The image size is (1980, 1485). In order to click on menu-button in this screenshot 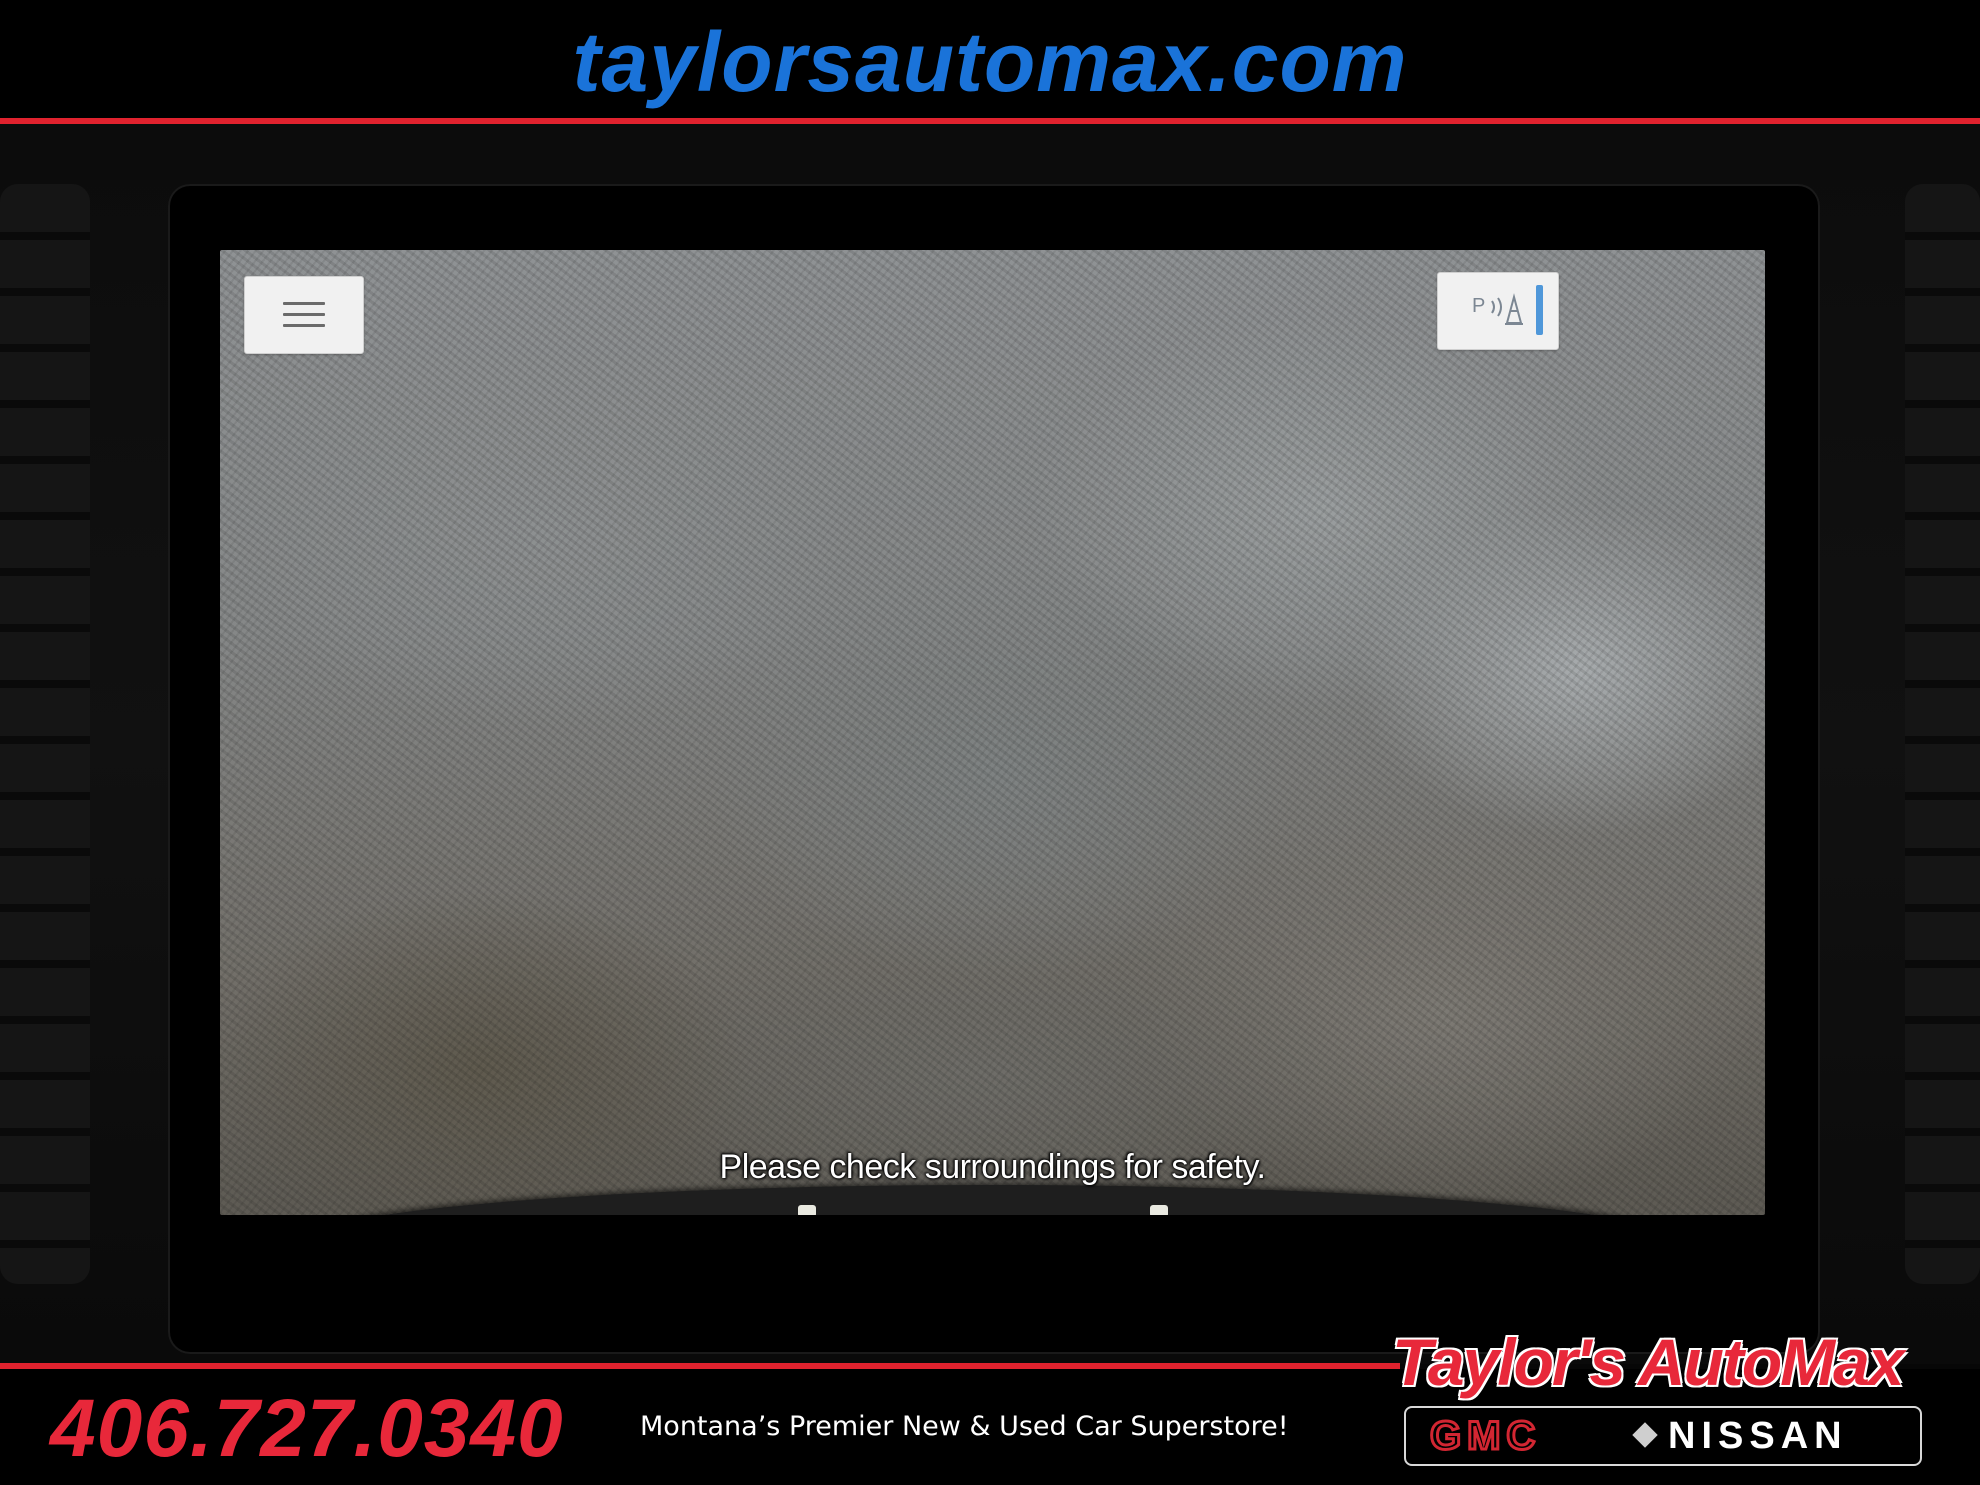, I will do `click(304, 315)`.